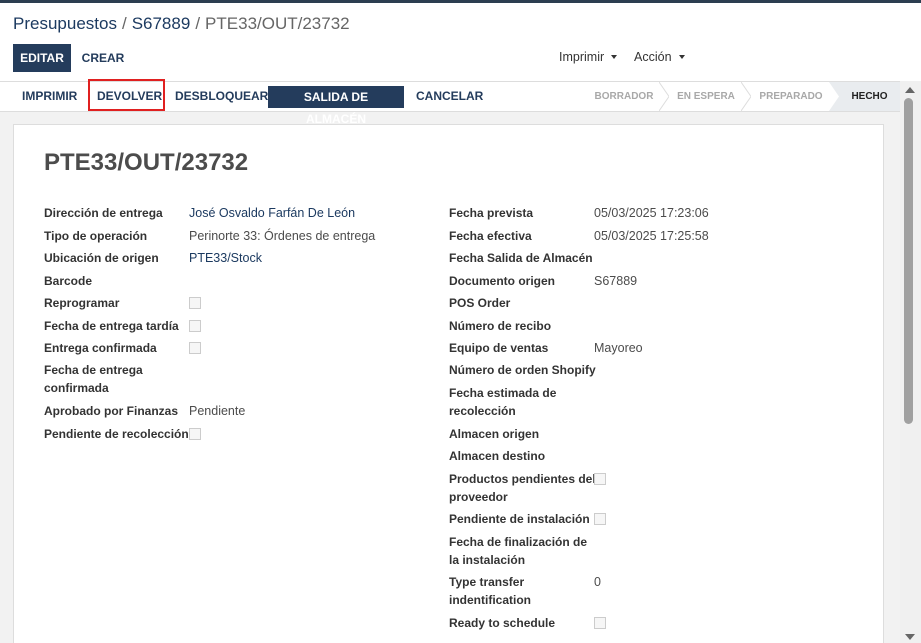  I want to click on edit-button: EDITAR, so click(42, 58).